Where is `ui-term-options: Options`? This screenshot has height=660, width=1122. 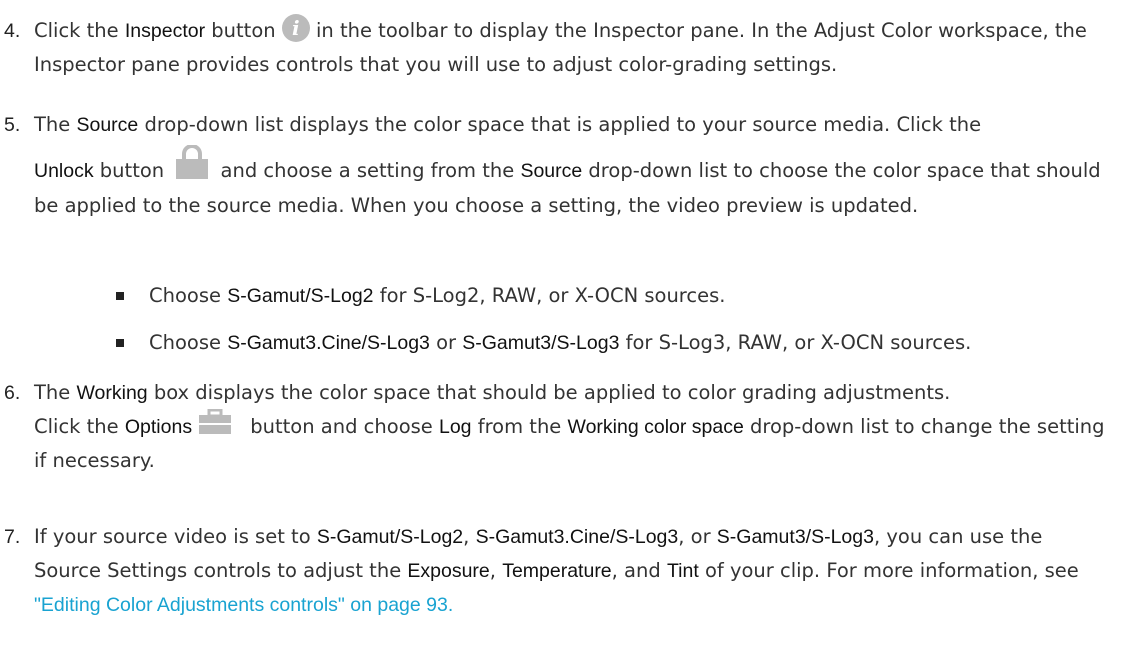
ui-term-options: Options is located at coordinates (158, 427).